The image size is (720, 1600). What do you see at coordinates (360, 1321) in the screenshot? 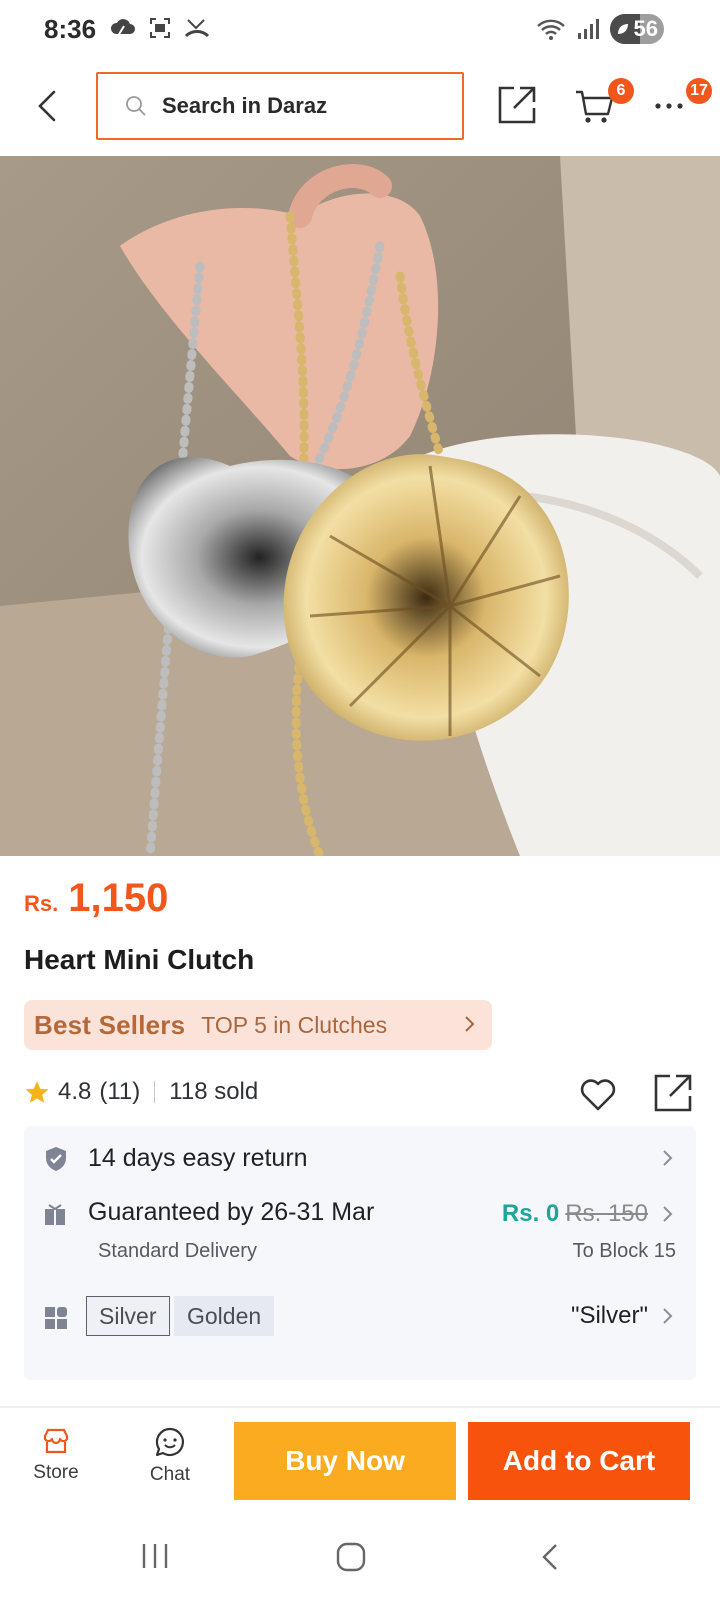
I see `variant-row: Silver Golden "Silver"` at bounding box center [360, 1321].